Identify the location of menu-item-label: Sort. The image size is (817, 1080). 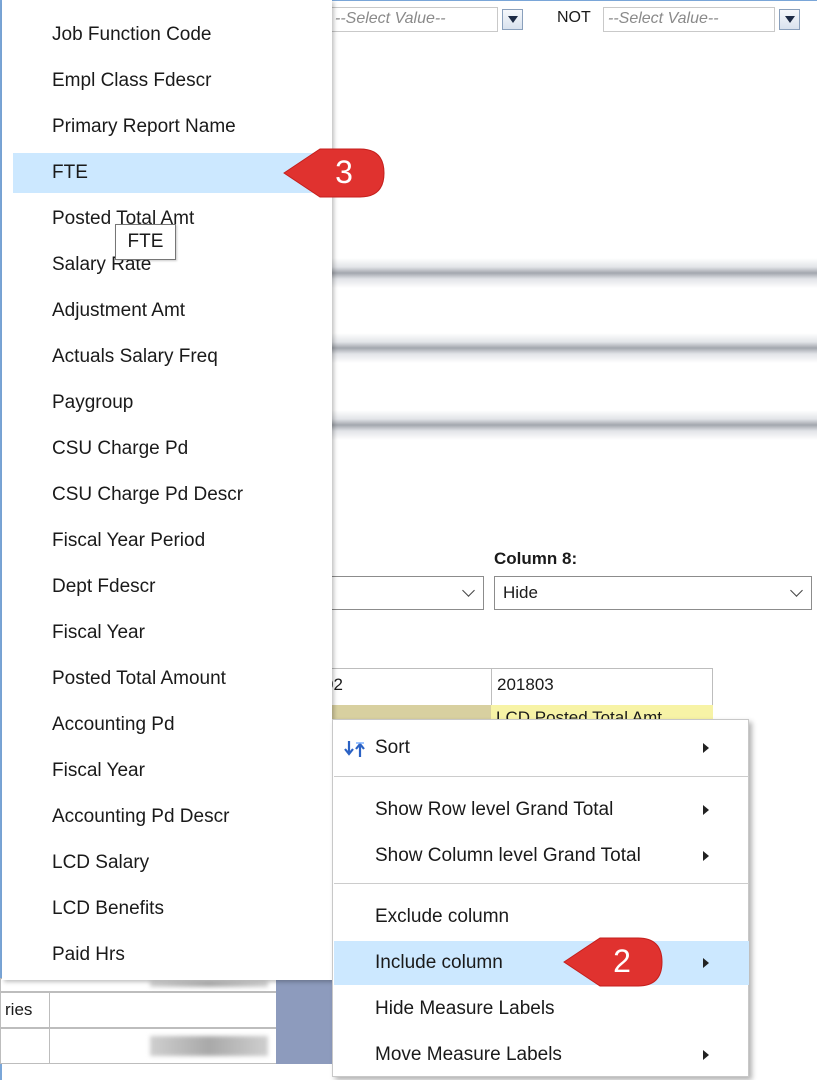
(392, 747).